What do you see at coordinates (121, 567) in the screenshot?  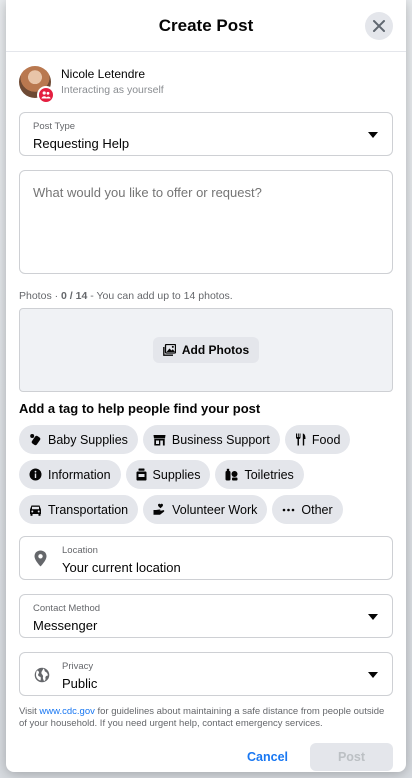 I see `location-value: Your current location` at bounding box center [121, 567].